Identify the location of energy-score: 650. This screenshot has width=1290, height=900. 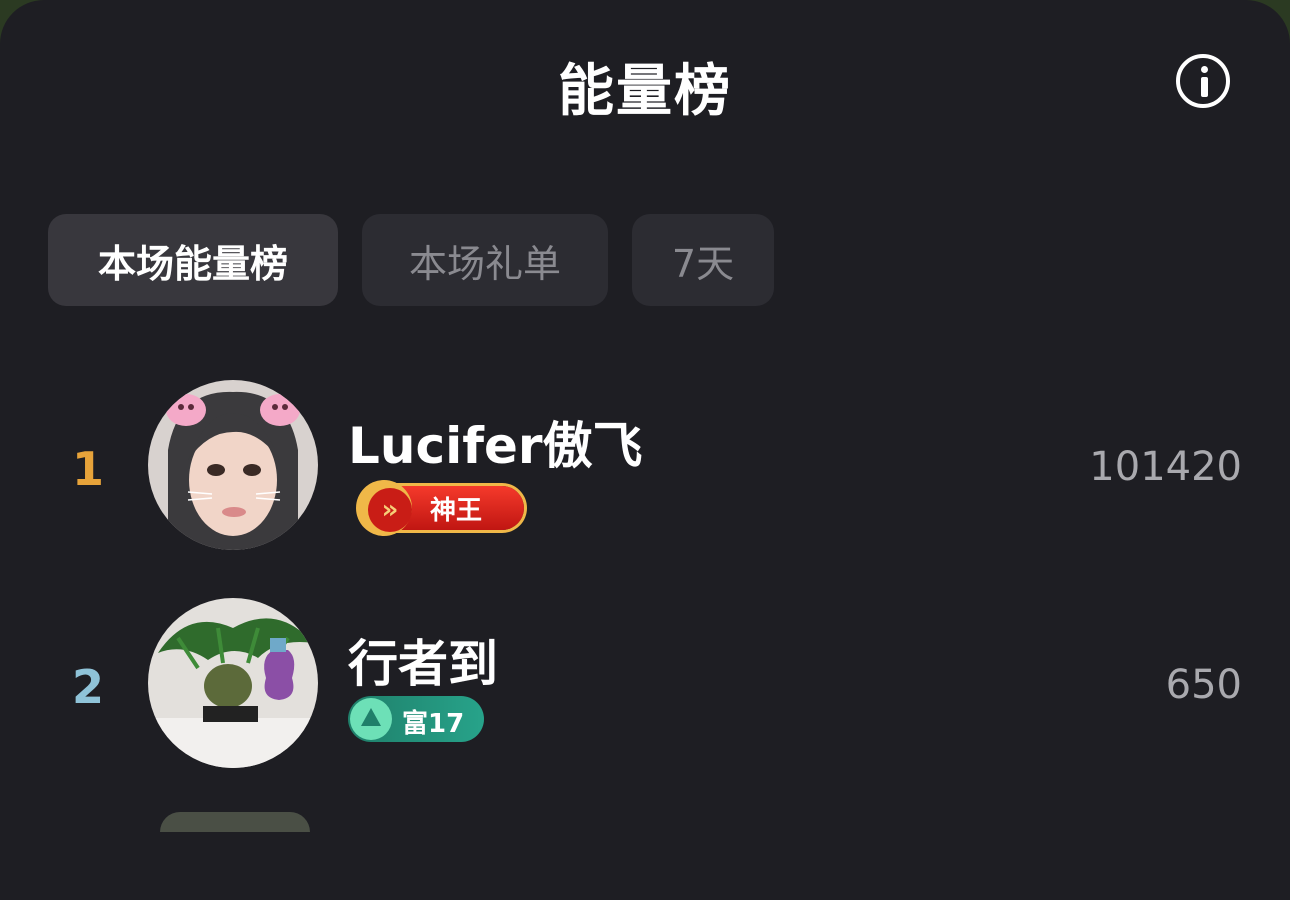
(1203, 685).